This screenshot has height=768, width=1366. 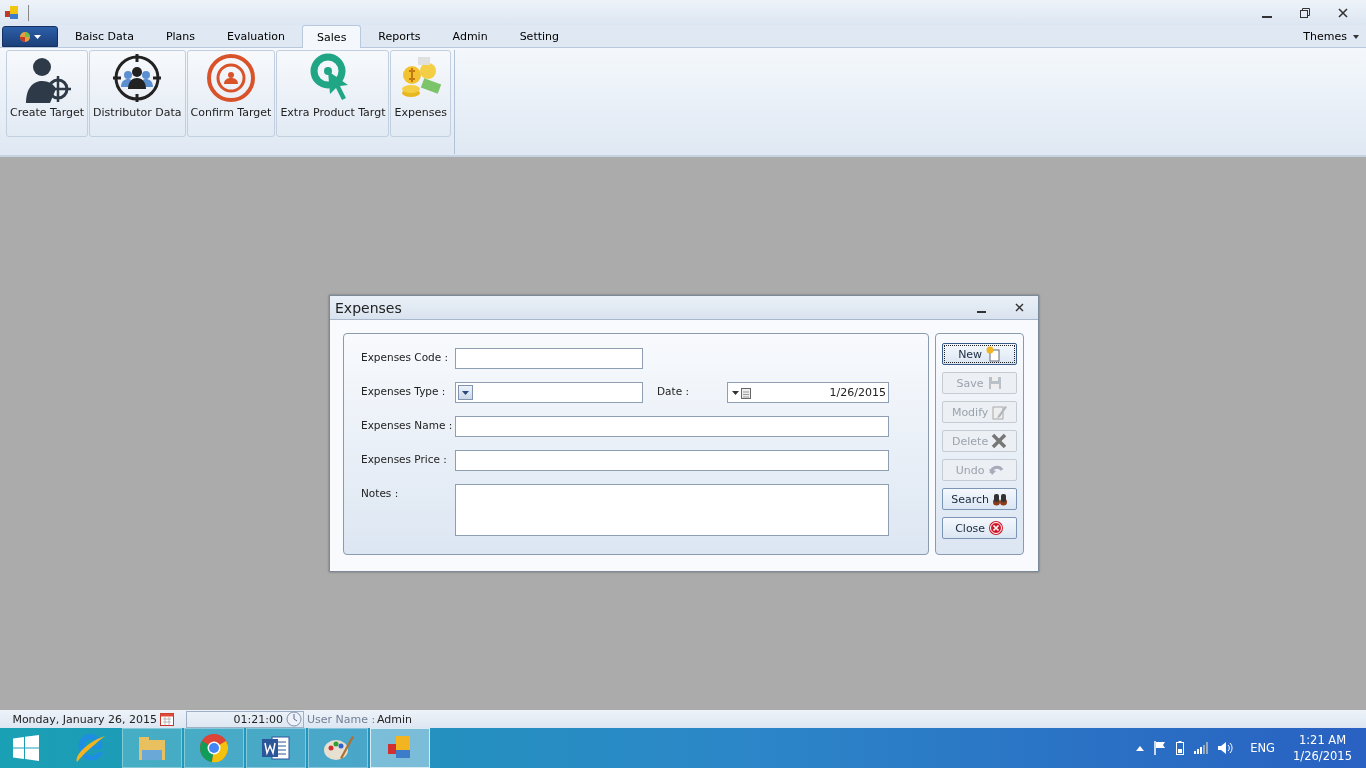 I want to click on app-menu-button, so click(x=30, y=36).